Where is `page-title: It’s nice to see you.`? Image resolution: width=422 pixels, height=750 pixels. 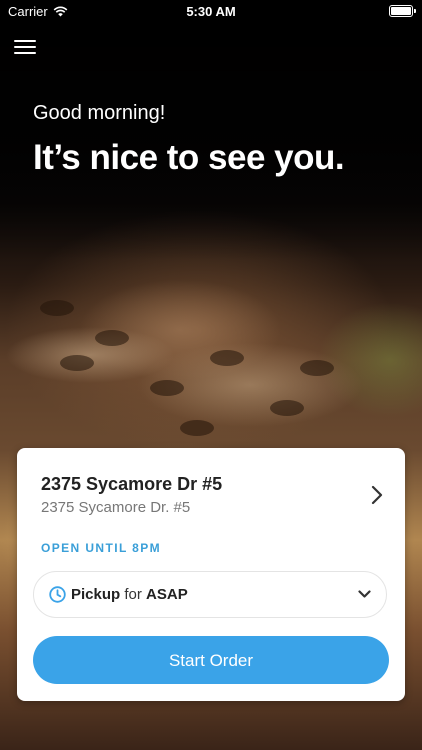
page-title: It’s nice to see you. is located at coordinates (189, 157).